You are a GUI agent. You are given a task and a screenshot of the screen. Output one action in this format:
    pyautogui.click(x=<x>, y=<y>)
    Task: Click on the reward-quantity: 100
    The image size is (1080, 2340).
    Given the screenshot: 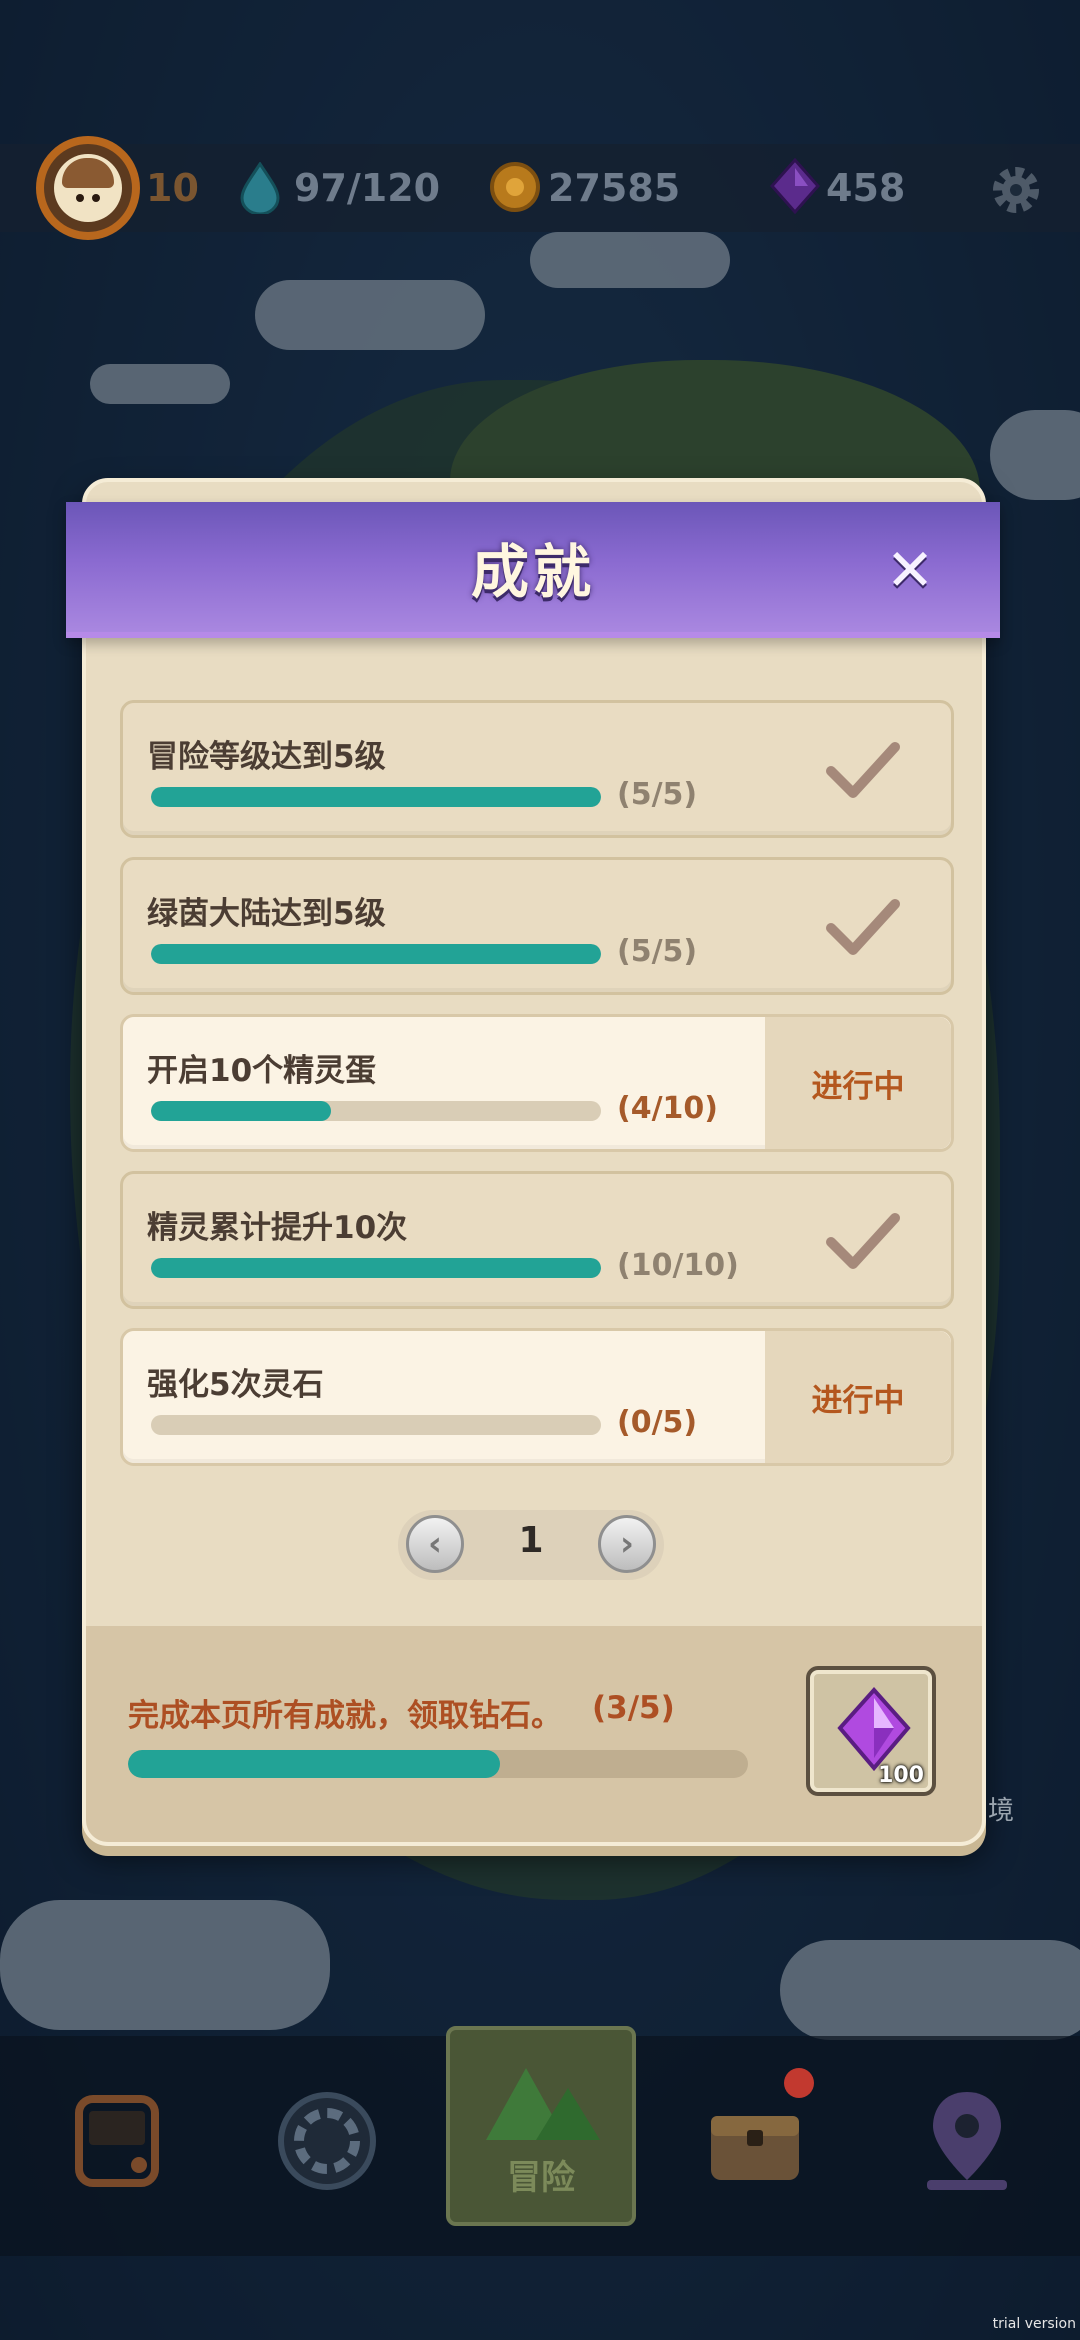 What is the action you would take?
    pyautogui.click(x=901, y=1775)
    